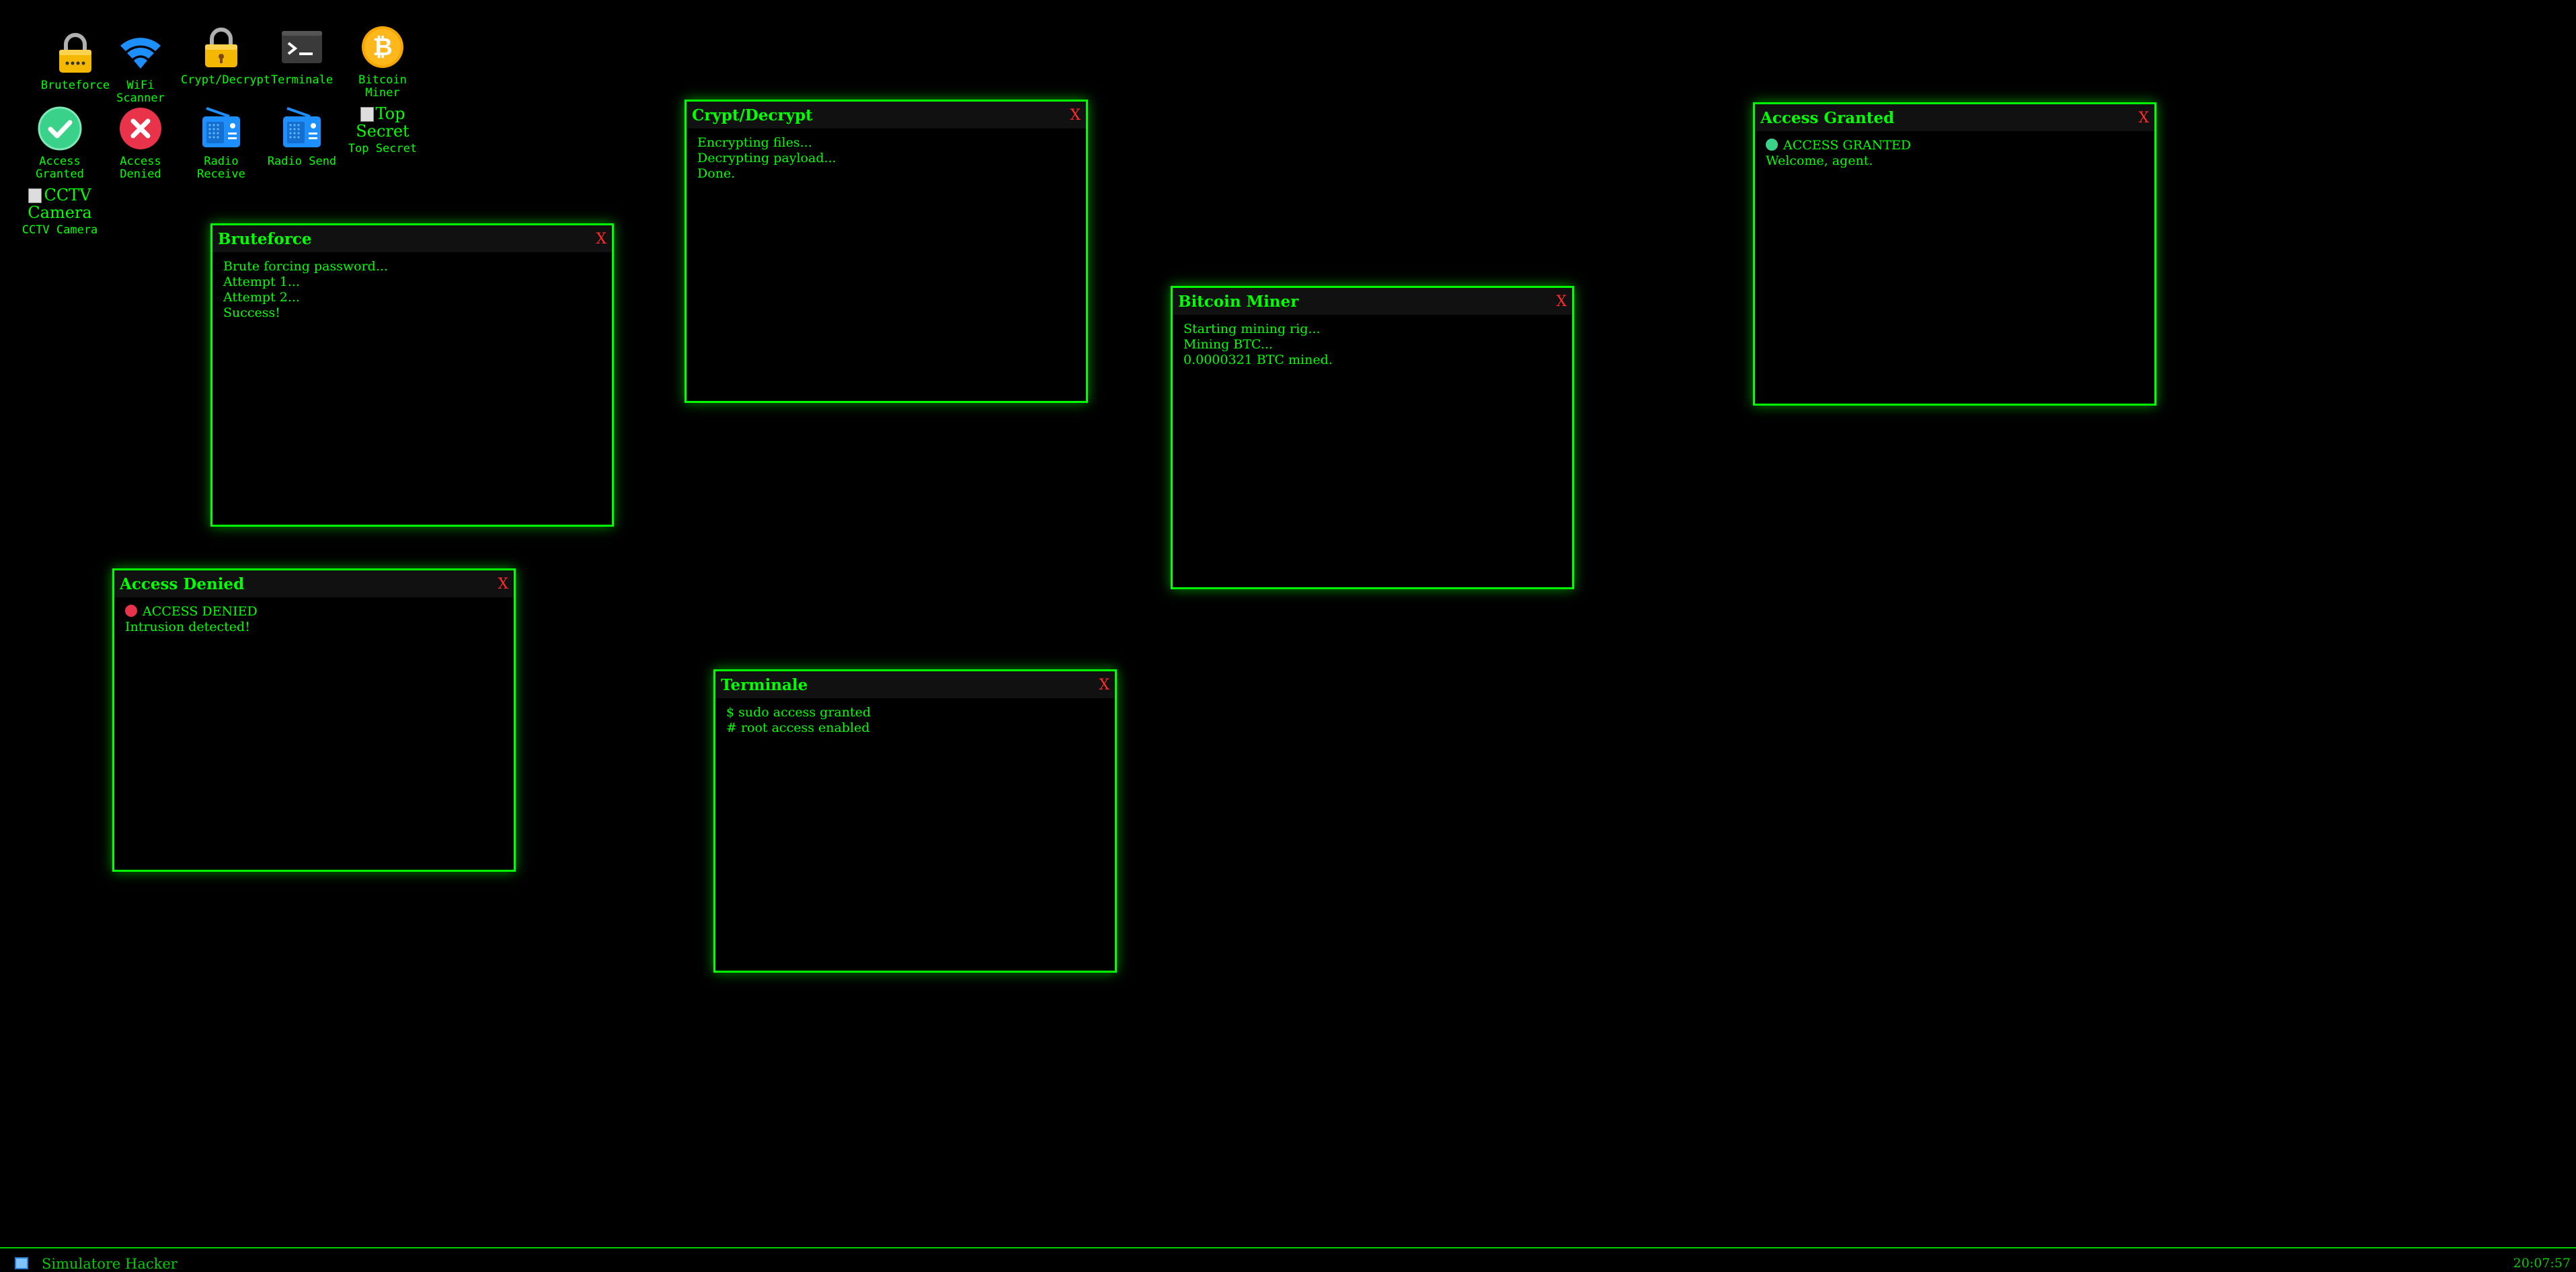 Image resolution: width=2576 pixels, height=1272 pixels. Describe the element at coordinates (140, 128) in the screenshot. I see `x-circle-icon` at that location.